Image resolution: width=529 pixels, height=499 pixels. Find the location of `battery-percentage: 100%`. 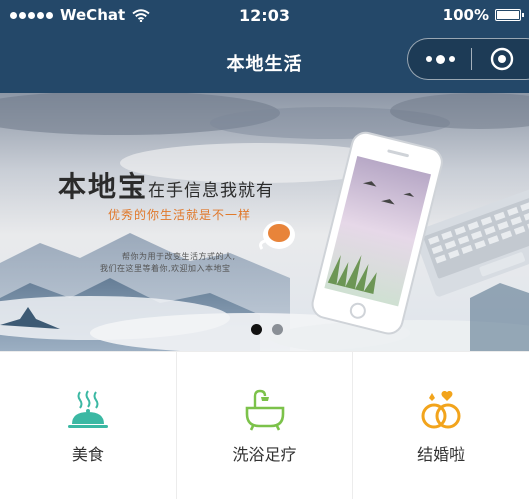

battery-percentage: 100% is located at coordinates (465, 15).